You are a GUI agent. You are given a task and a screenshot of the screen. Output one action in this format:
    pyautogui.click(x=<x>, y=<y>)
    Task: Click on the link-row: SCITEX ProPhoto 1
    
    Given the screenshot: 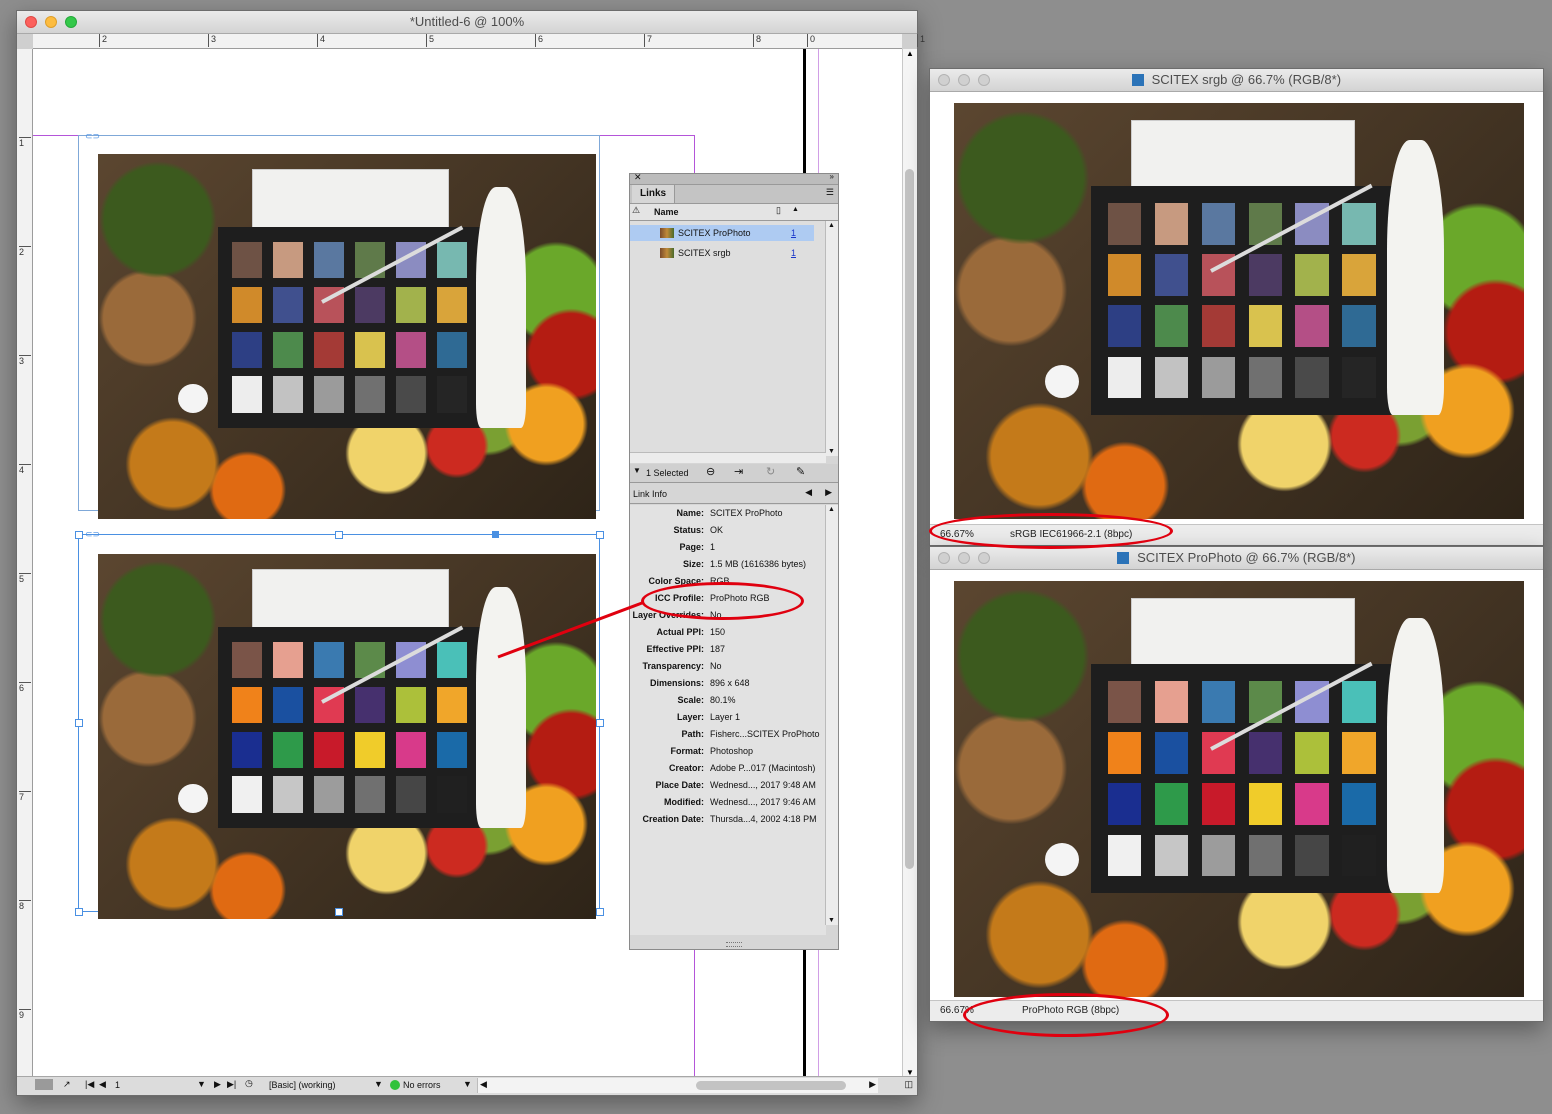 What is the action you would take?
    pyautogui.click(x=722, y=233)
    